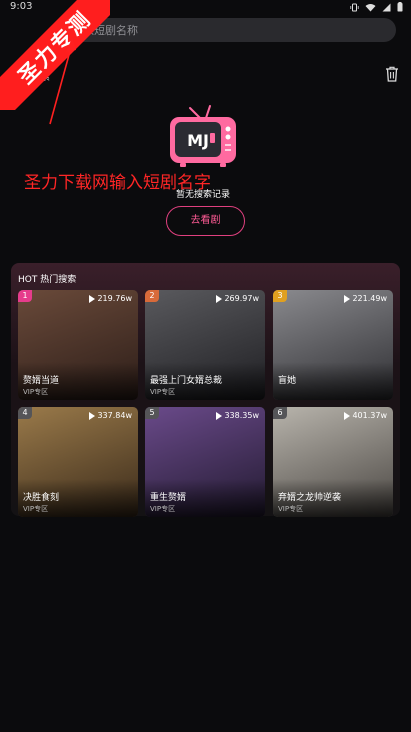 This screenshot has height=732, width=411. What do you see at coordinates (198, 140) in the screenshot?
I see `svg-text: MJ` at bounding box center [198, 140].